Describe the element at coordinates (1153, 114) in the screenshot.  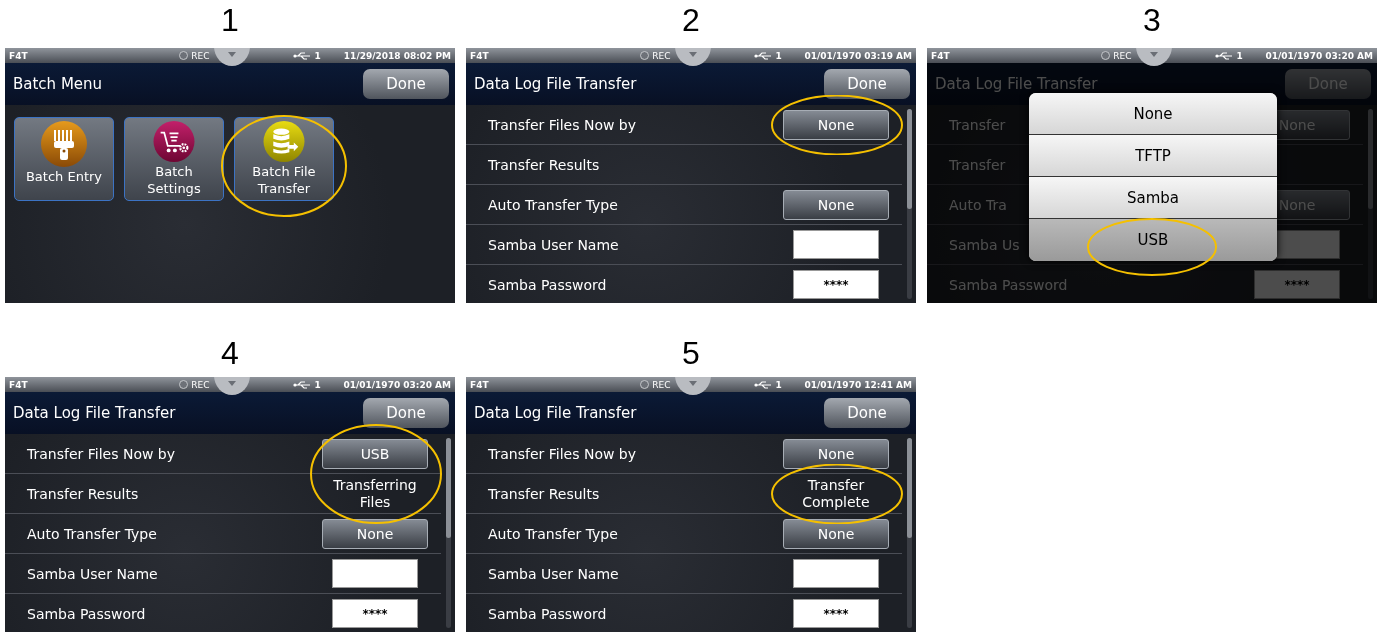
I see `menu-option: None` at that location.